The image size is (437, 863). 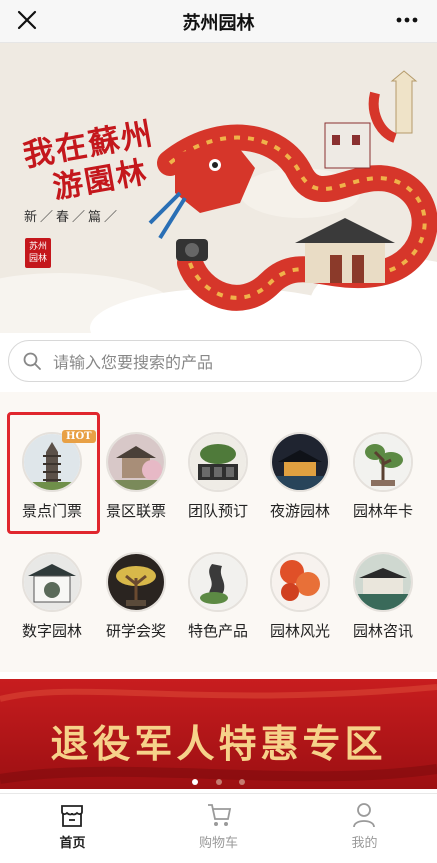 What do you see at coordinates (218, 843) in the screenshot?
I see `tab-label: 购物车` at bounding box center [218, 843].